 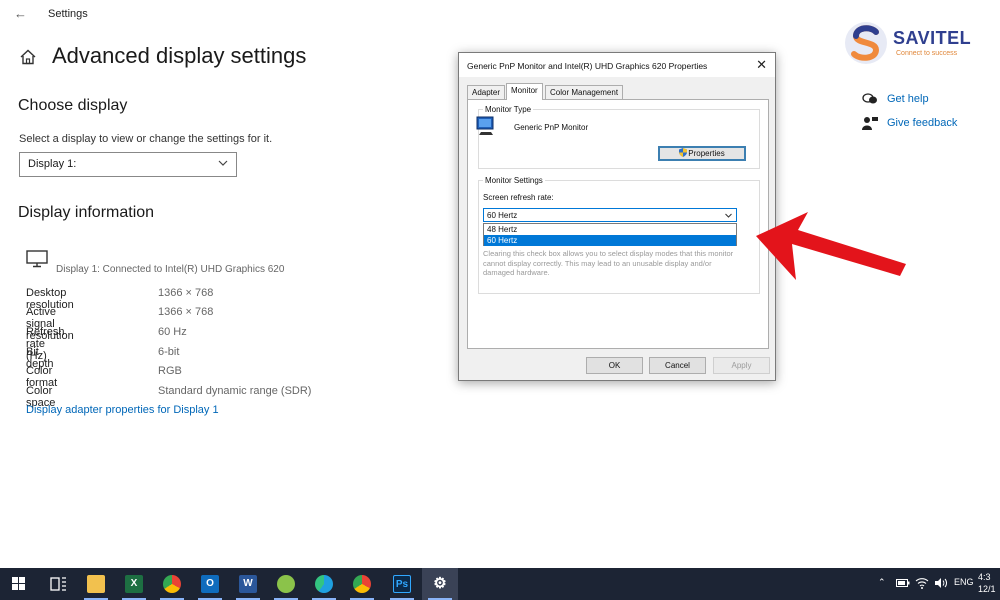 What do you see at coordinates (866, 43) in the screenshot?
I see `savitel-logo-mark` at bounding box center [866, 43].